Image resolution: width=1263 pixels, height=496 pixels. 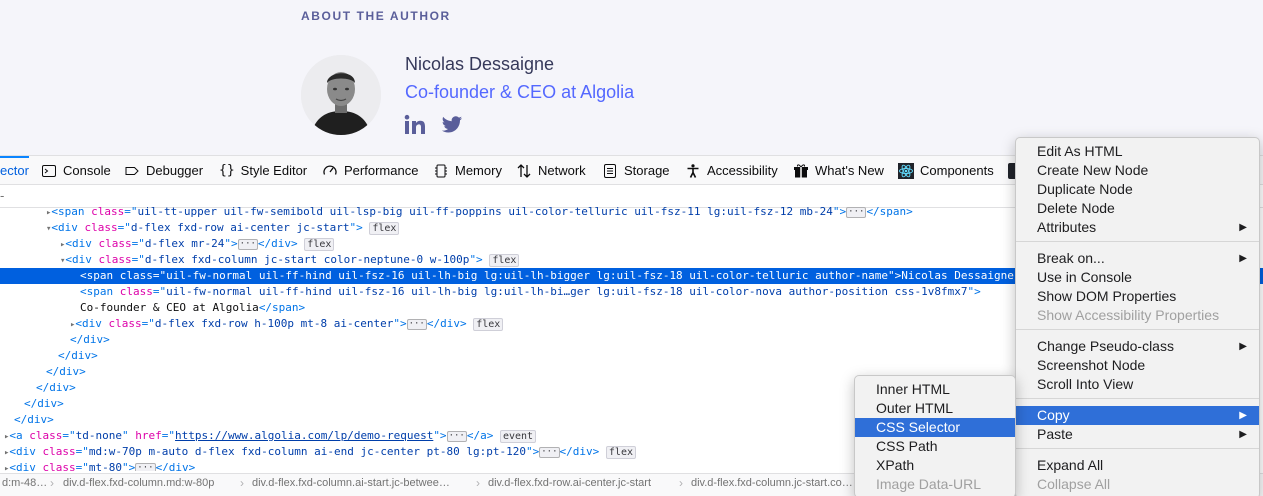 I want to click on tab-performance: Performance, so click(x=370, y=170).